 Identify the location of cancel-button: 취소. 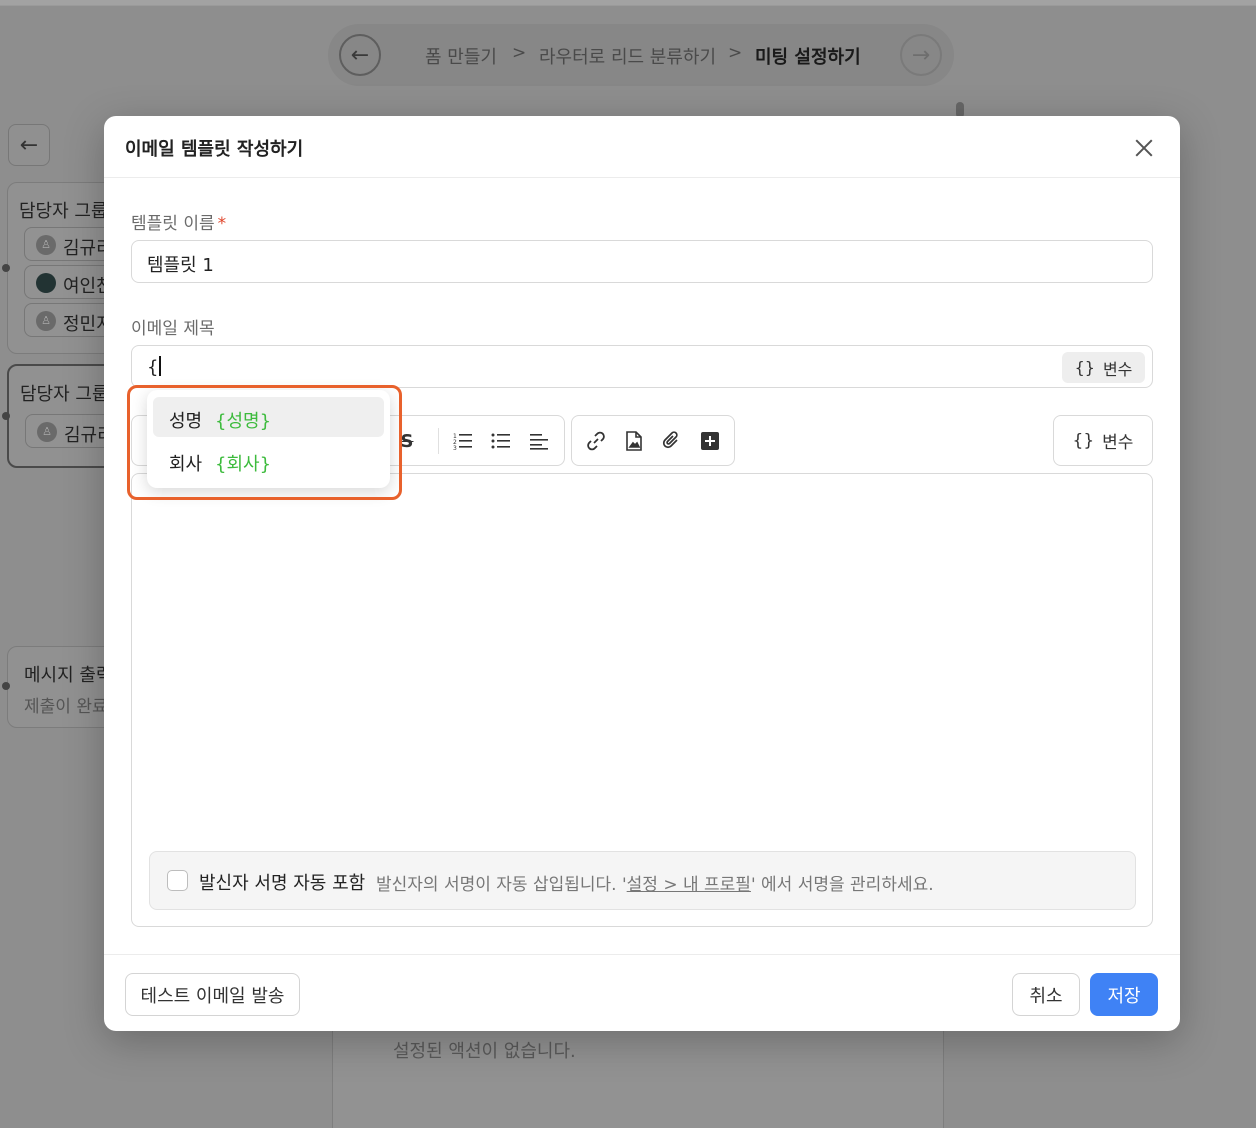
(1046, 994).